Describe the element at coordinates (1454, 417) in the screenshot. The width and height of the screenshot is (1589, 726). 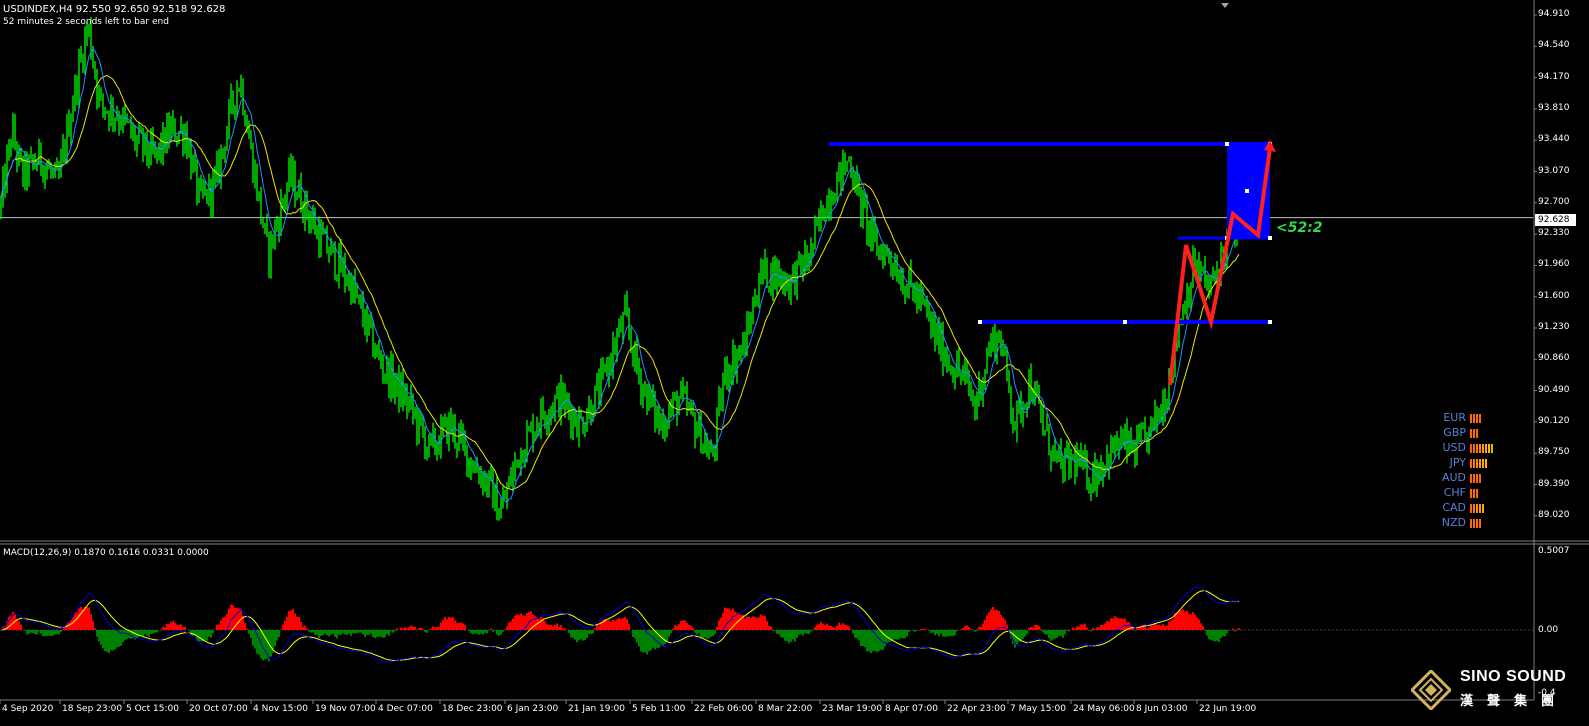
I see `currency-name: EUR` at that location.